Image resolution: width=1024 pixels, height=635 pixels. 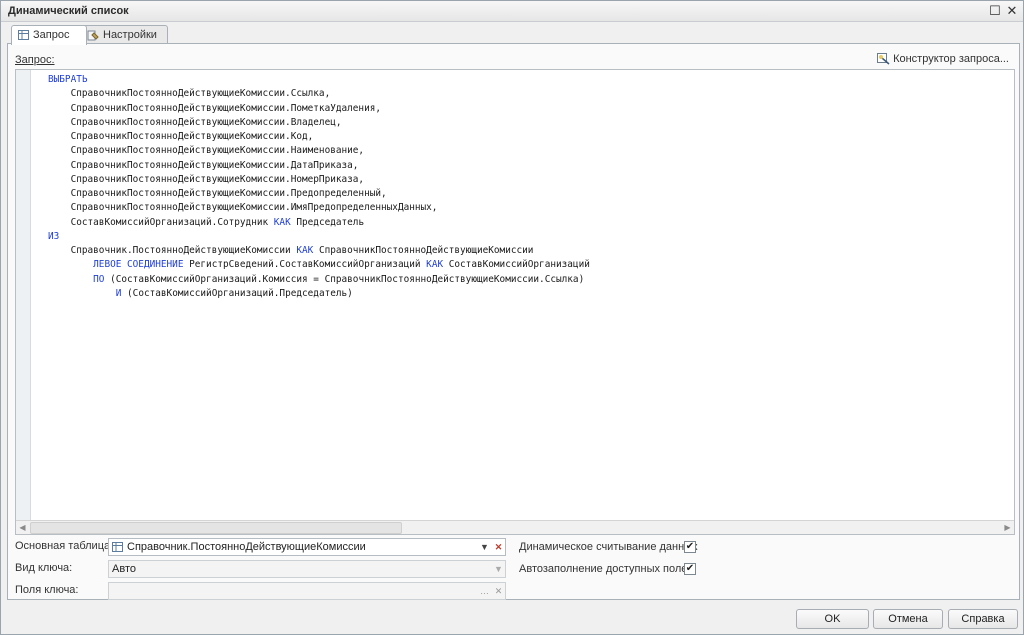 I want to click on main-table-value: Справочник.ПостоянноДействующиеКомиссии, so click(x=246, y=547).